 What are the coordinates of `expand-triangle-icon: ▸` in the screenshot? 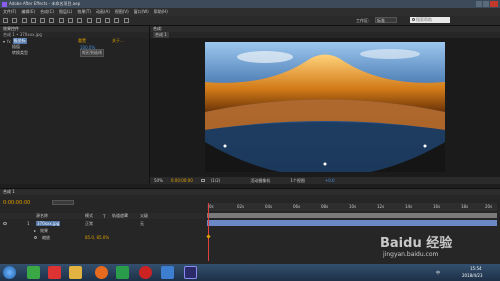 It's located at (35, 230).